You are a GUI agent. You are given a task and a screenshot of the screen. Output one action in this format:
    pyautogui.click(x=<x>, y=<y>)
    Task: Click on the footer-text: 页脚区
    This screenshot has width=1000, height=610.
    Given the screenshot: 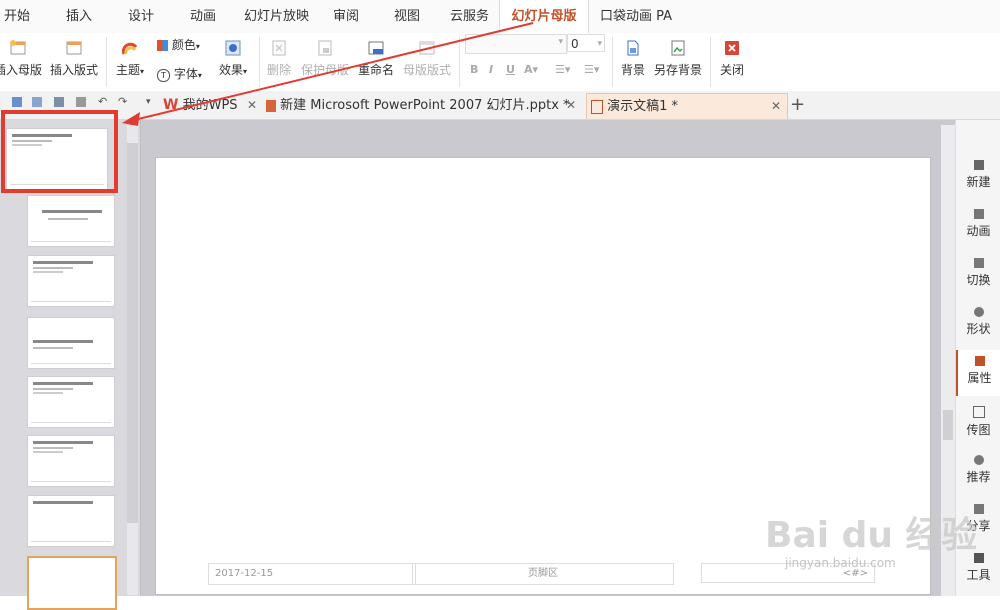 What is the action you would take?
    pyautogui.click(x=543, y=573)
    